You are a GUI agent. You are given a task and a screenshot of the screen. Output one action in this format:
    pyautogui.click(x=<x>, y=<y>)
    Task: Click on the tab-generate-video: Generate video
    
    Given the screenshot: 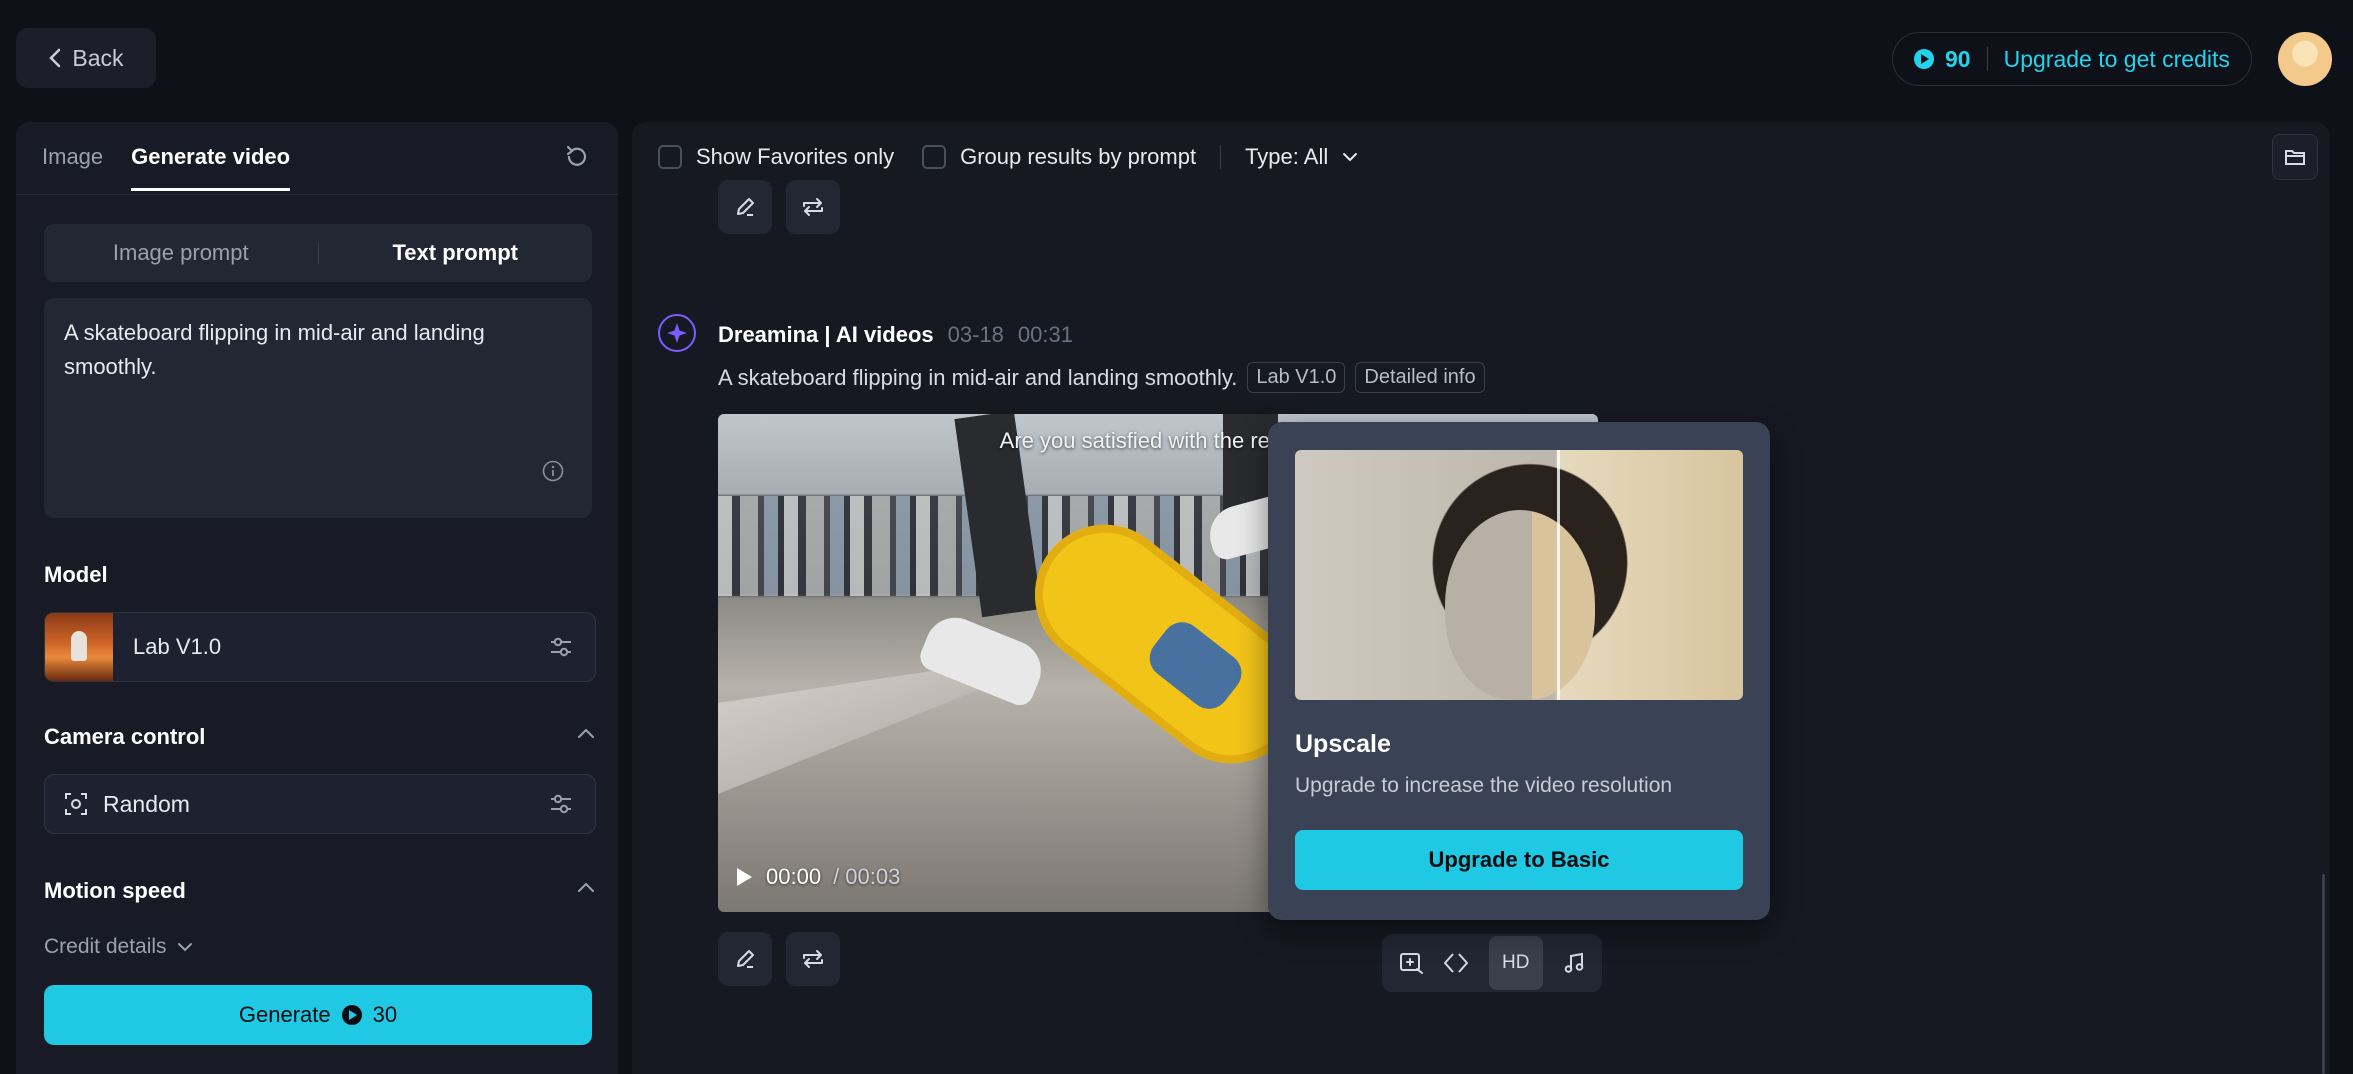 What is the action you would take?
    pyautogui.click(x=211, y=167)
    